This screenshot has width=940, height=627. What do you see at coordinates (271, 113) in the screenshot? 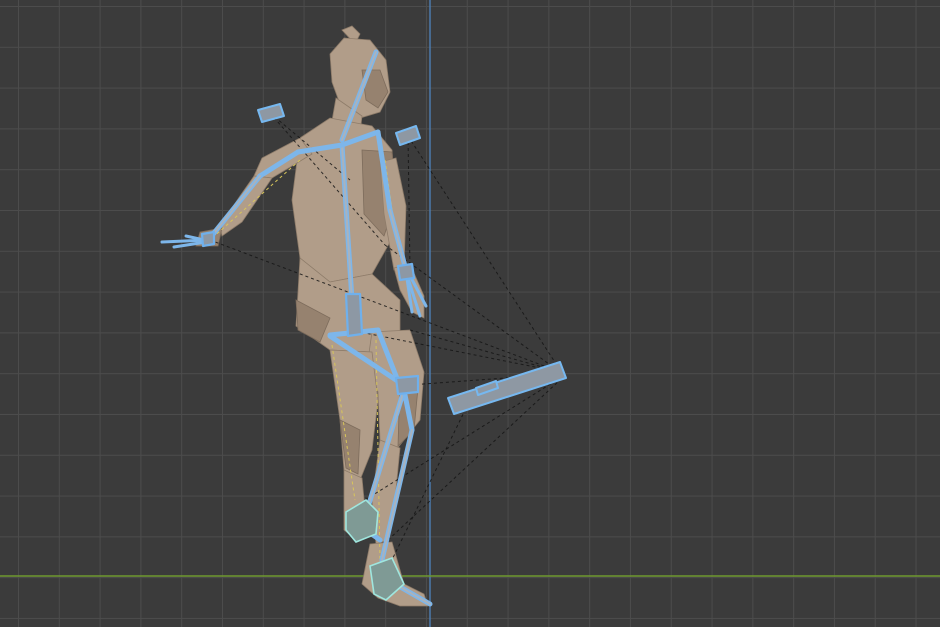
I see `hand-ik-control-left` at bounding box center [271, 113].